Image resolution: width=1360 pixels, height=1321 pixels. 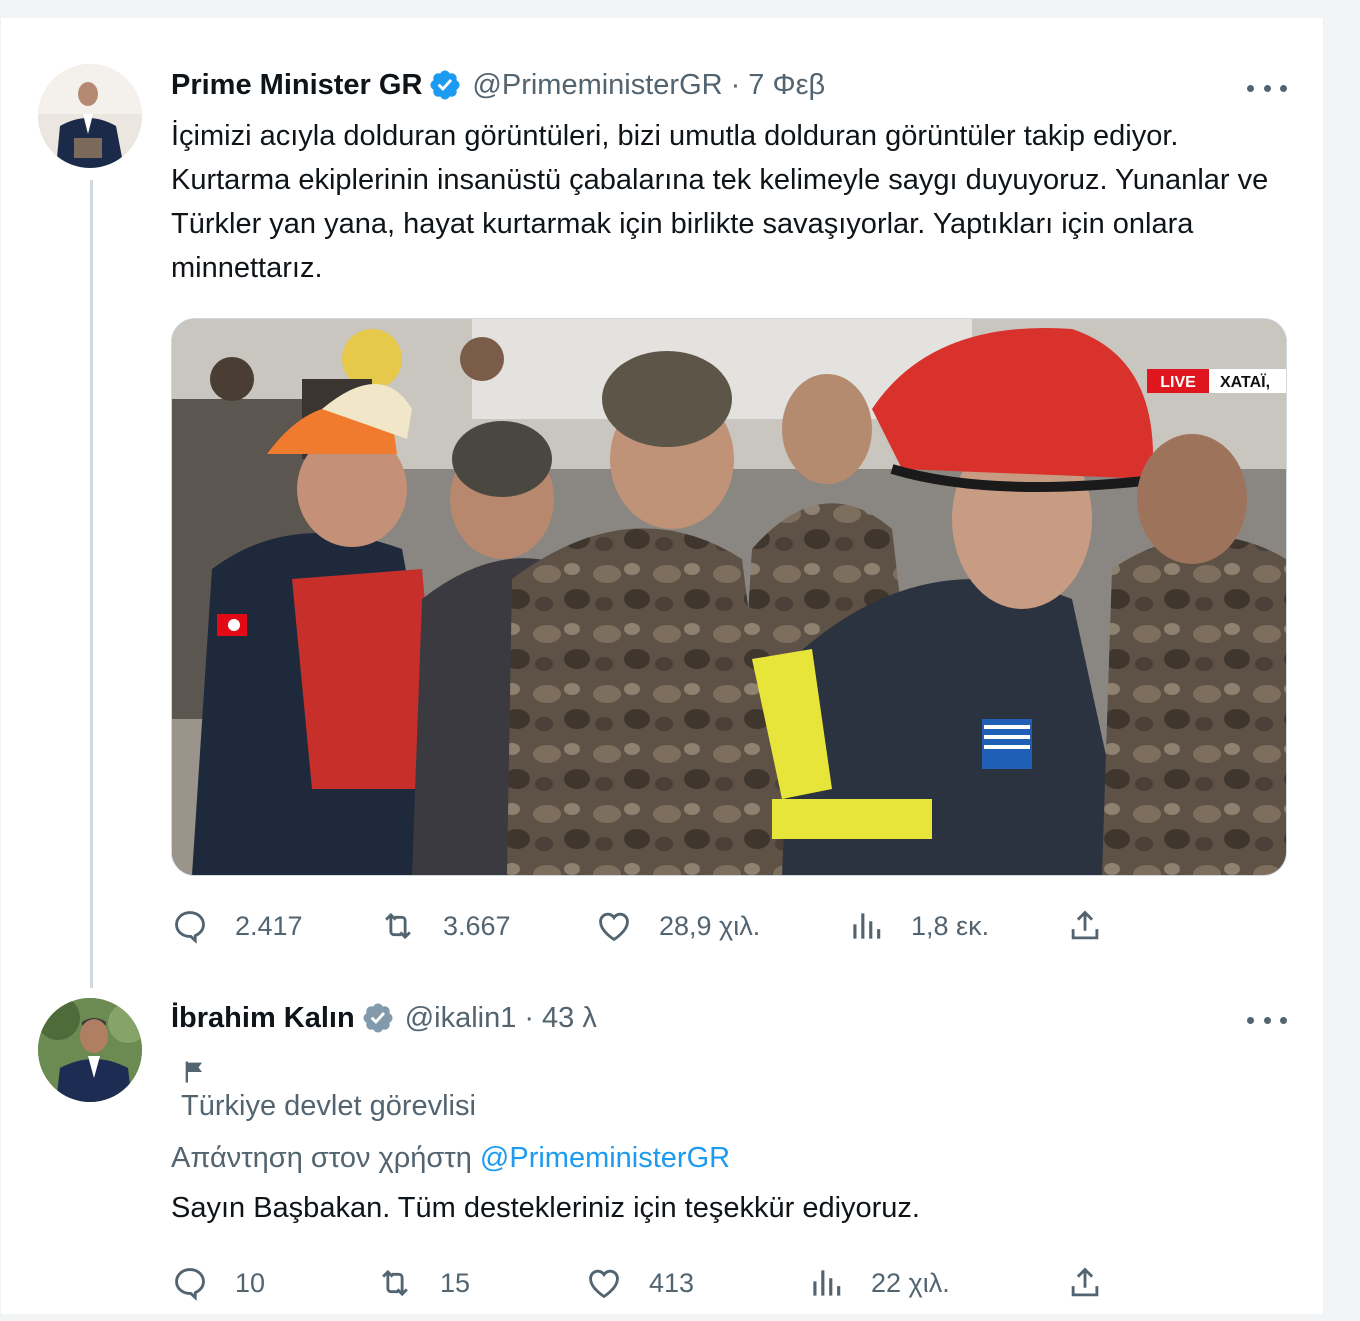 I want to click on live-label: LIVE, so click(x=1178, y=382).